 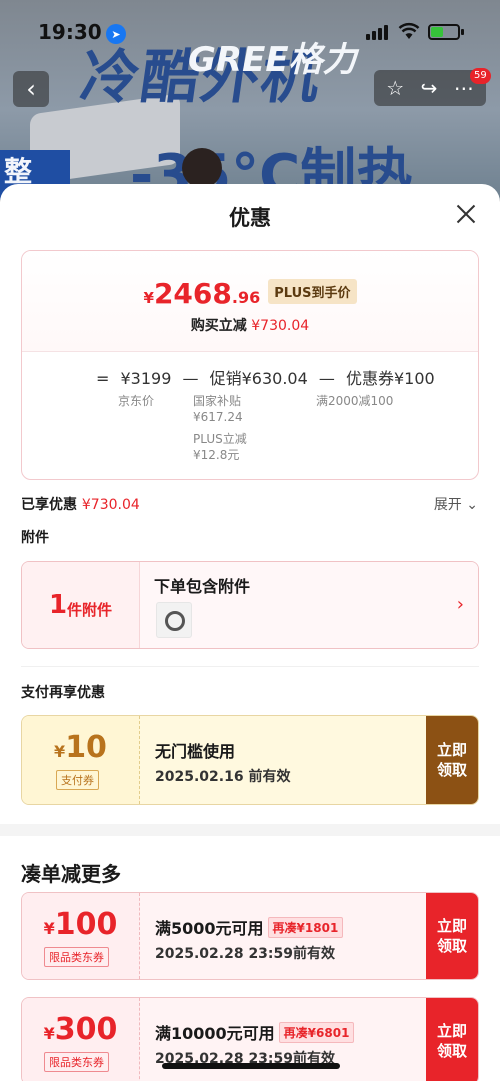 What do you see at coordinates (452, 760) in the screenshot?
I see `claim-pay-coupon-button: 立即 领取` at bounding box center [452, 760].